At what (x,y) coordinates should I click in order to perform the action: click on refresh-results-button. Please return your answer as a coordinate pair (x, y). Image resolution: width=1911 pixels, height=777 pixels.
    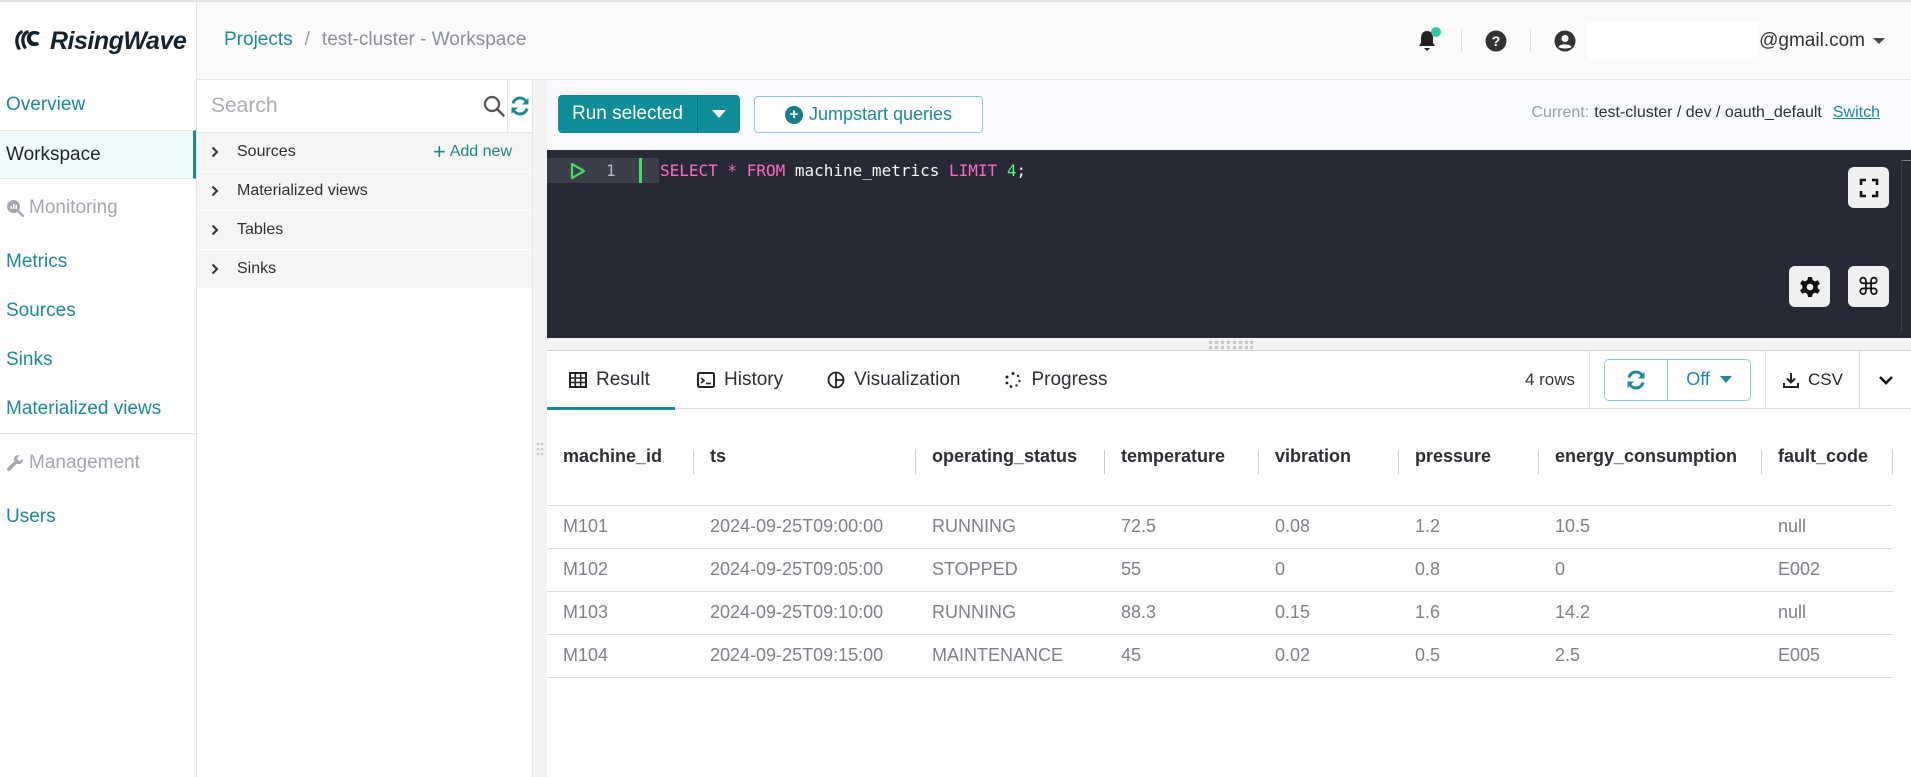
    Looking at the image, I should click on (1637, 379).